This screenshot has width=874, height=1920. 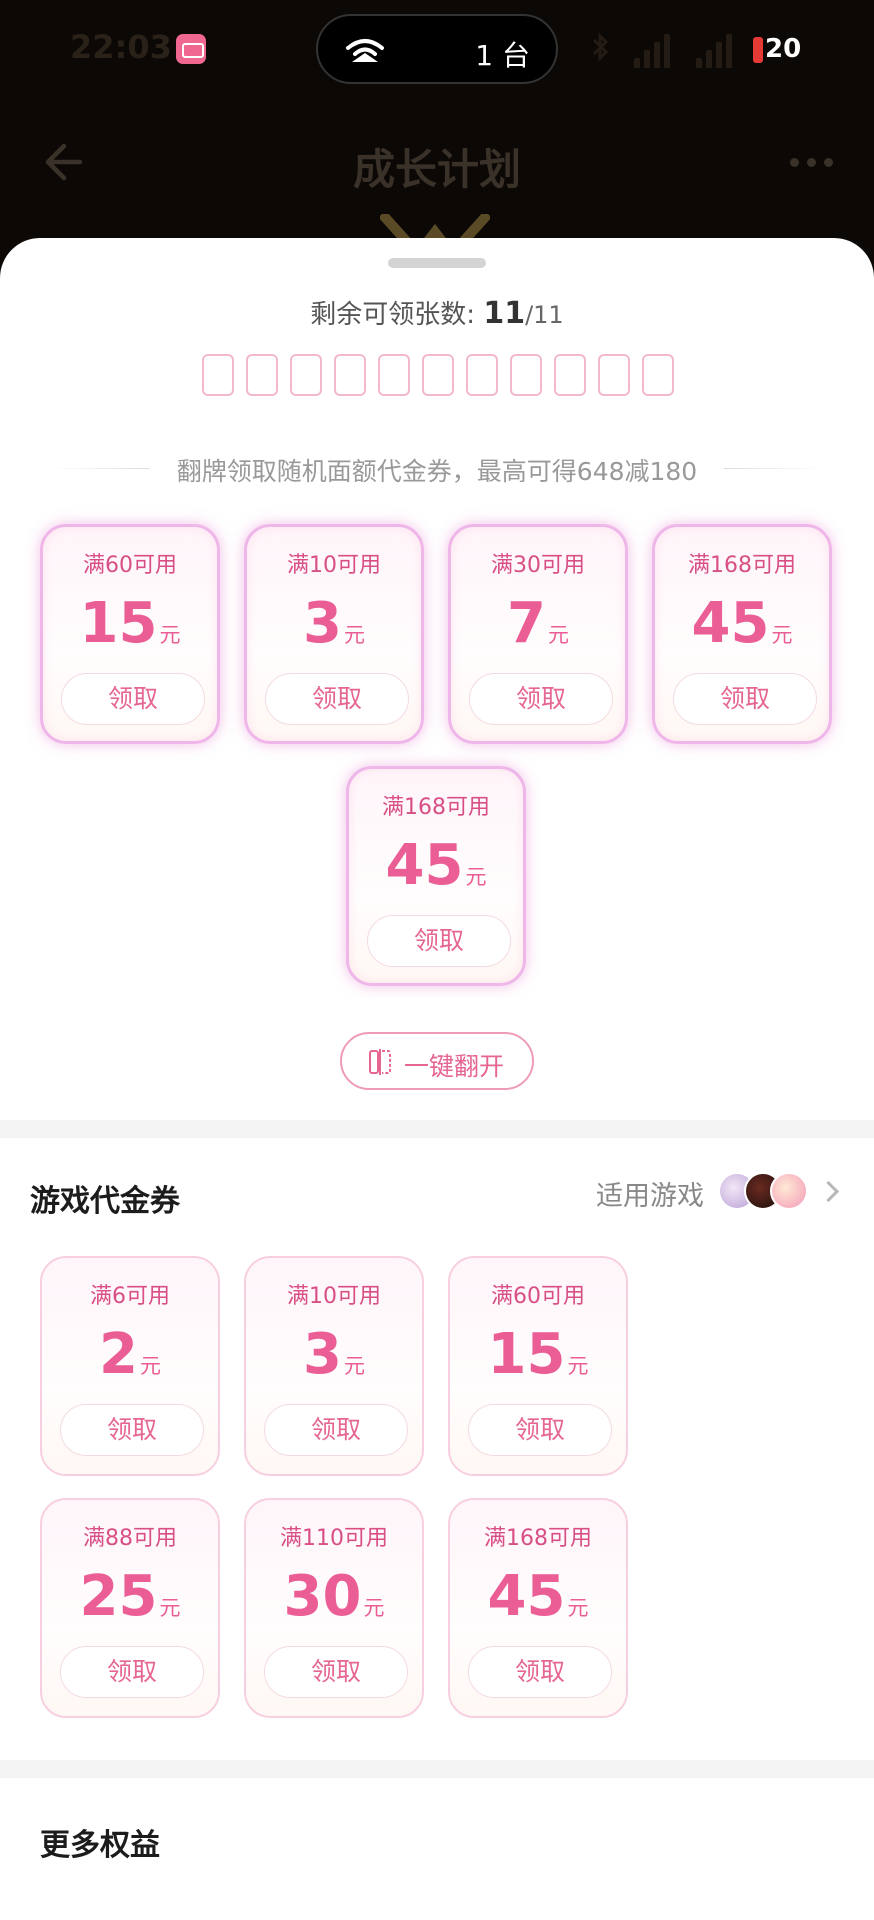 What do you see at coordinates (774, 468) in the screenshot?
I see `divider` at bounding box center [774, 468].